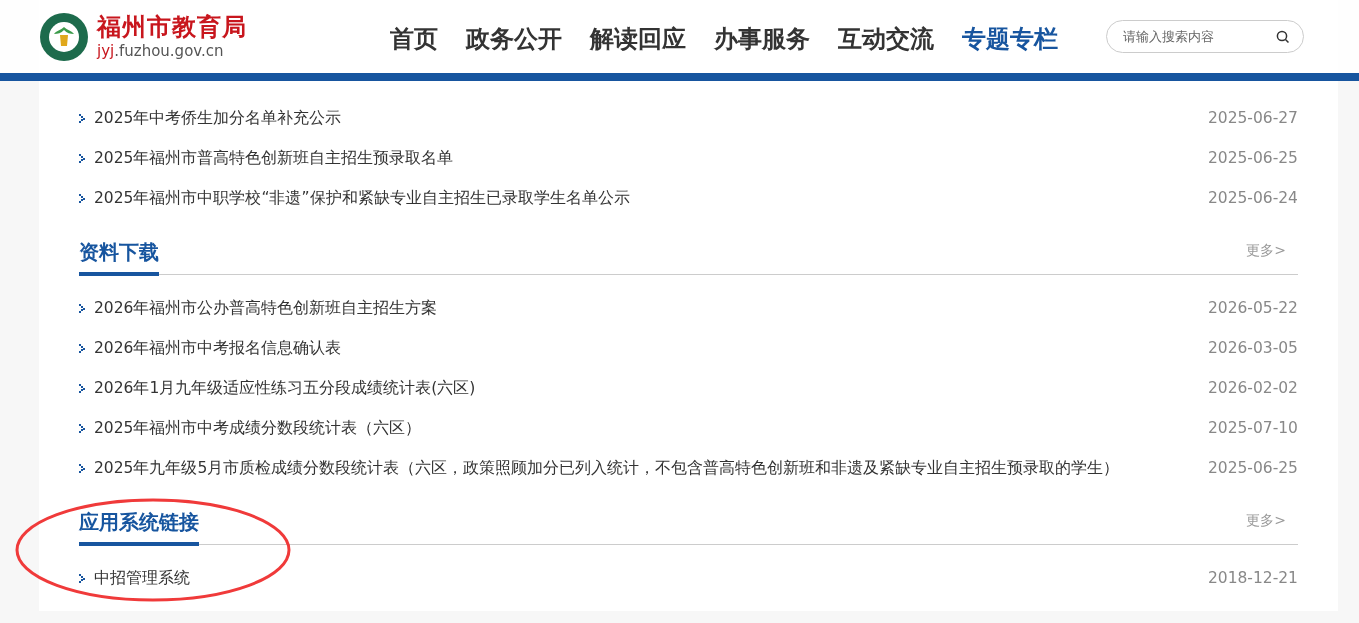  Describe the element at coordinates (1252, 578) in the screenshot. I see `item-date: 2018-12-21` at that location.